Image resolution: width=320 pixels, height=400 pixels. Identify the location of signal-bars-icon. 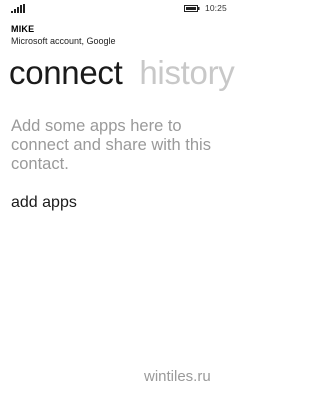
(18, 8).